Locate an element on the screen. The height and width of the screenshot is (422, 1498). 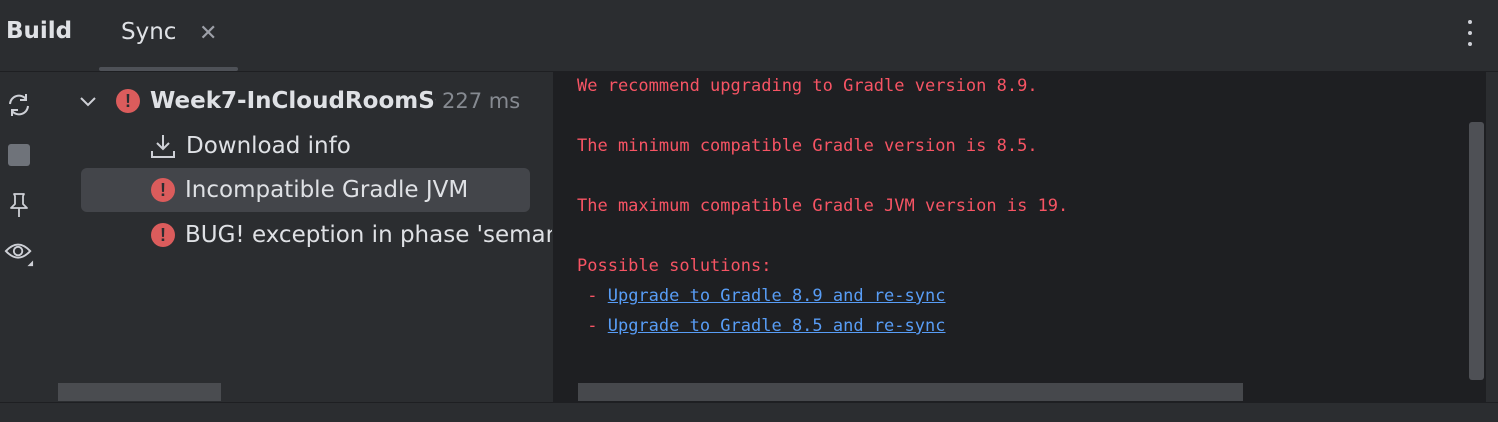
eye-icon is located at coordinates (19, 252).